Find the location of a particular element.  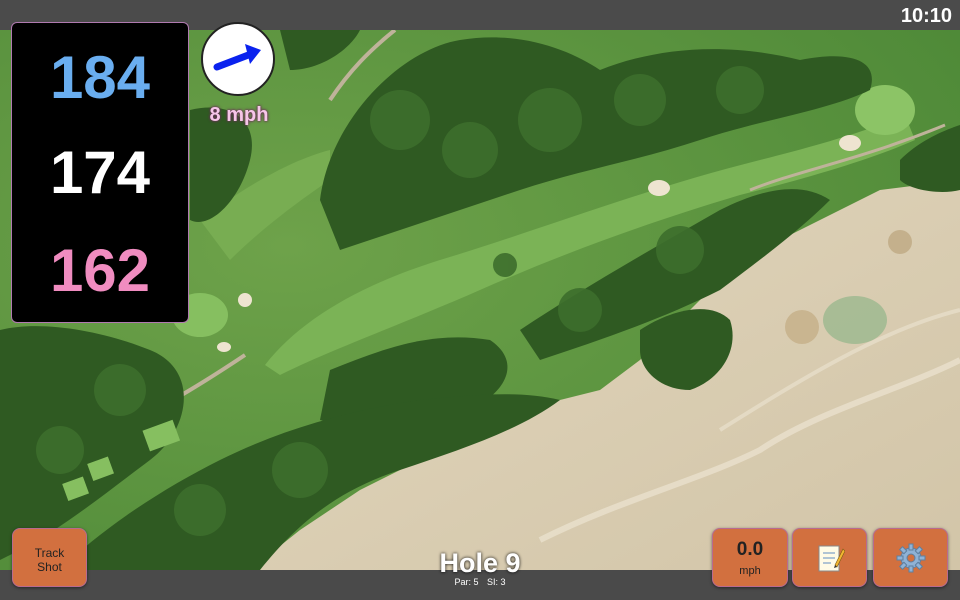

notepad-icon is located at coordinates (831, 558).